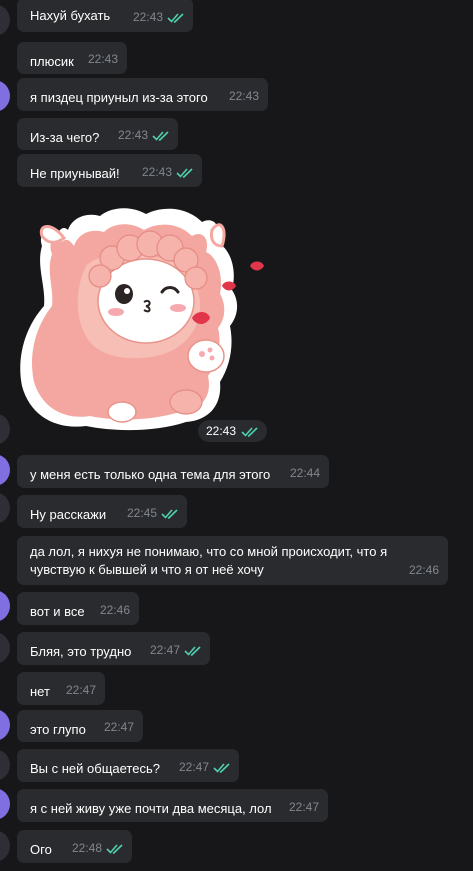 The height and width of the screenshot is (871, 473). I want to click on message-bubble: Нахуй бухать 22:43, so click(105, 16).